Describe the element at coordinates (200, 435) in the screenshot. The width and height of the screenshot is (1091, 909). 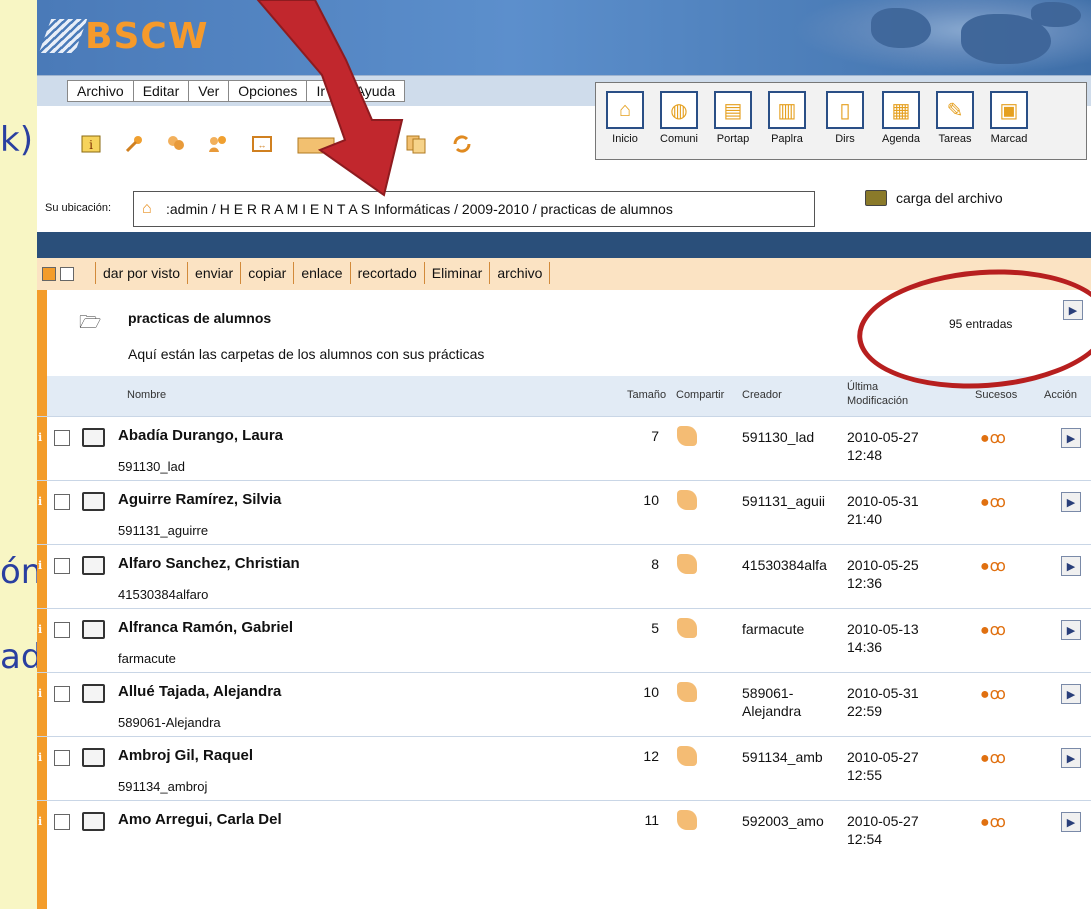
I see `entry-name: Abadía Durango, Laura` at that location.